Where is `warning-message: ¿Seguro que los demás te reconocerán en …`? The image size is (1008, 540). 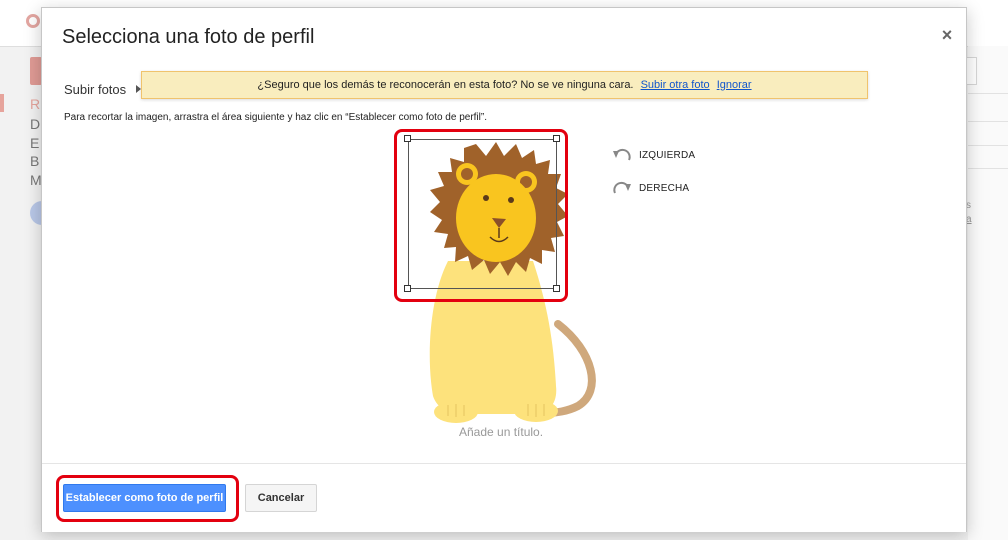 warning-message: ¿Seguro que los demás te reconocerán en … is located at coordinates (445, 85).